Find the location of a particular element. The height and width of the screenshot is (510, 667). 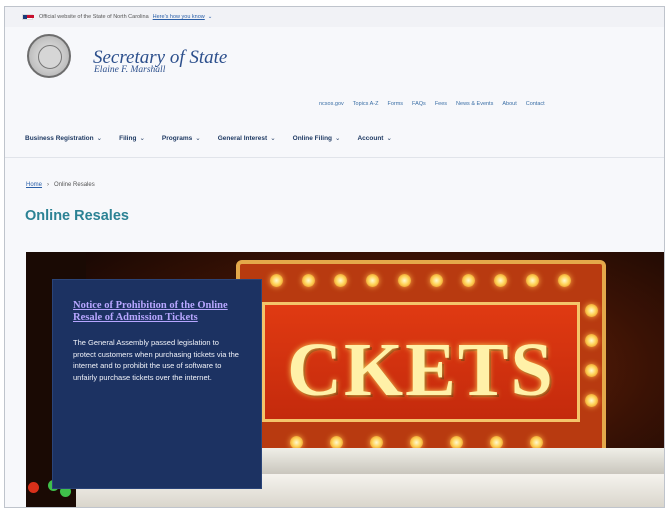

nav-item-online-filing: Online Filing ⌄ is located at coordinates (317, 138).